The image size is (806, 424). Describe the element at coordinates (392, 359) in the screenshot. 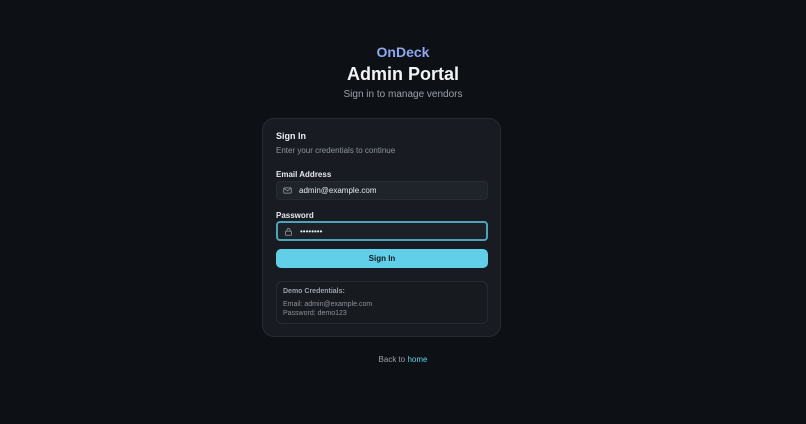

I see `footer-text: Back to` at that location.